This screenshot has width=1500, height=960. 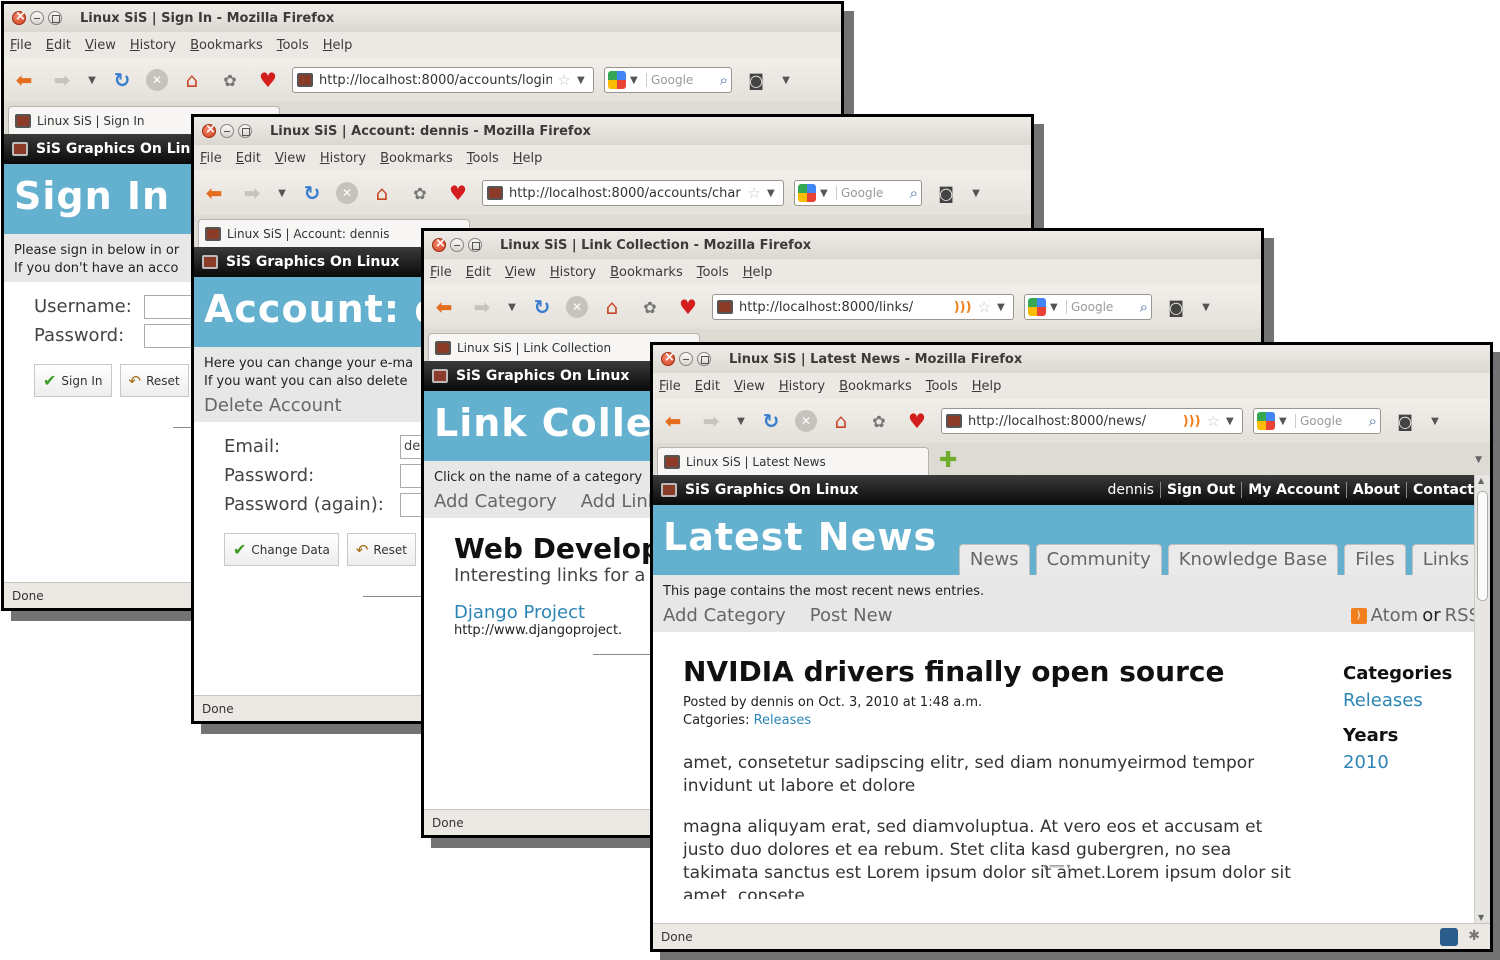 I want to click on tab-links: Links, so click(x=1445, y=559).